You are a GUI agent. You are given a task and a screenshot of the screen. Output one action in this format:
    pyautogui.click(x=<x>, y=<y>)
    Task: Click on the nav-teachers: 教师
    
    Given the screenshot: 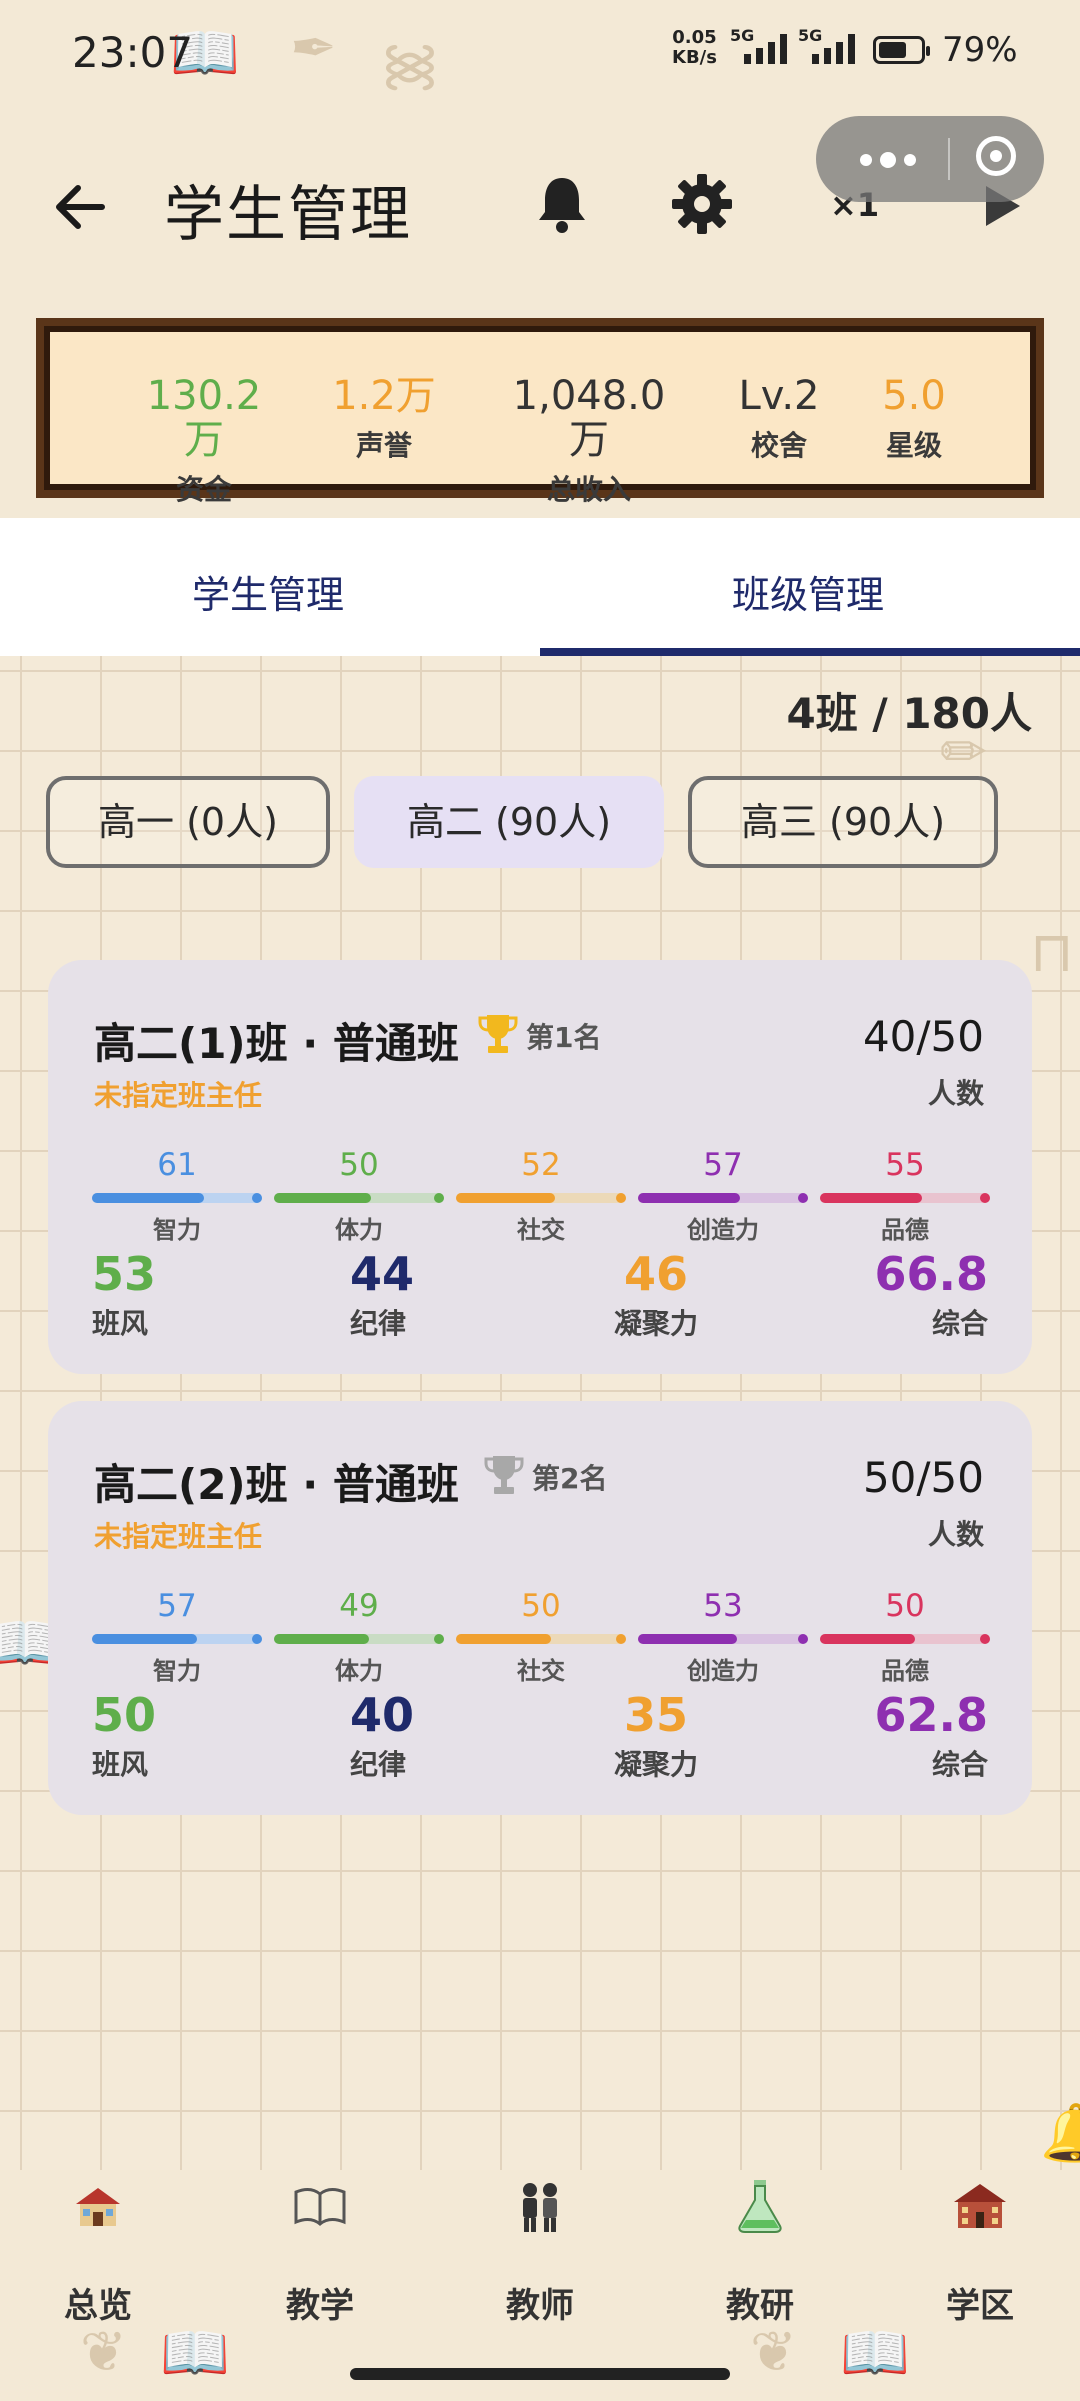 What is the action you would take?
    pyautogui.click(x=540, y=2251)
    